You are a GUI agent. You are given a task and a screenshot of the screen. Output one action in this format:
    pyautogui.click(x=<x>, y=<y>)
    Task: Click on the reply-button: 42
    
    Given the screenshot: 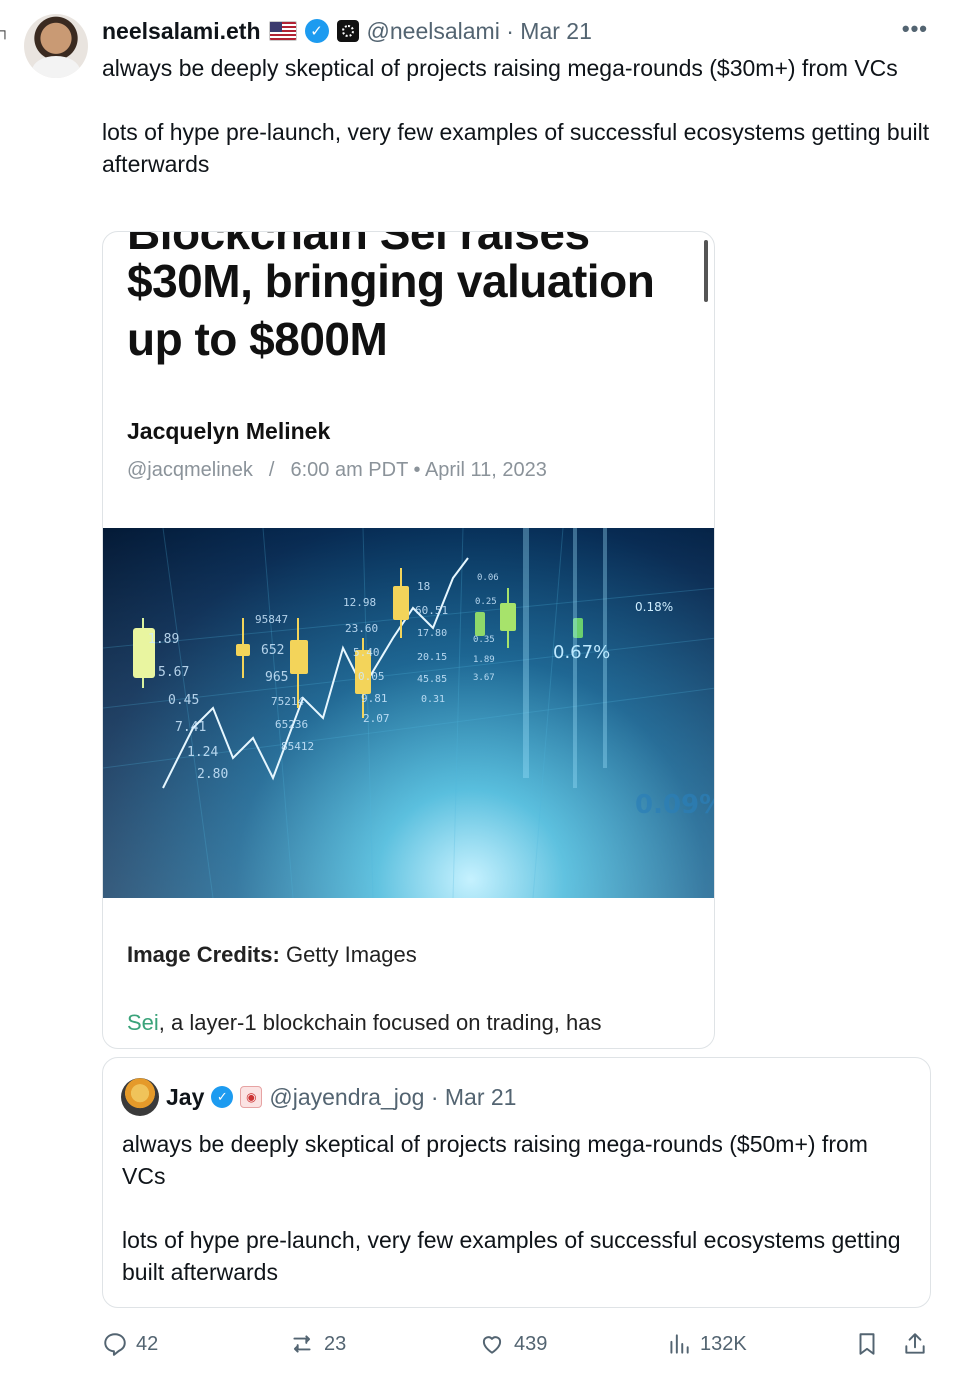 What is the action you would take?
    pyautogui.click(x=130, y=1344)
    